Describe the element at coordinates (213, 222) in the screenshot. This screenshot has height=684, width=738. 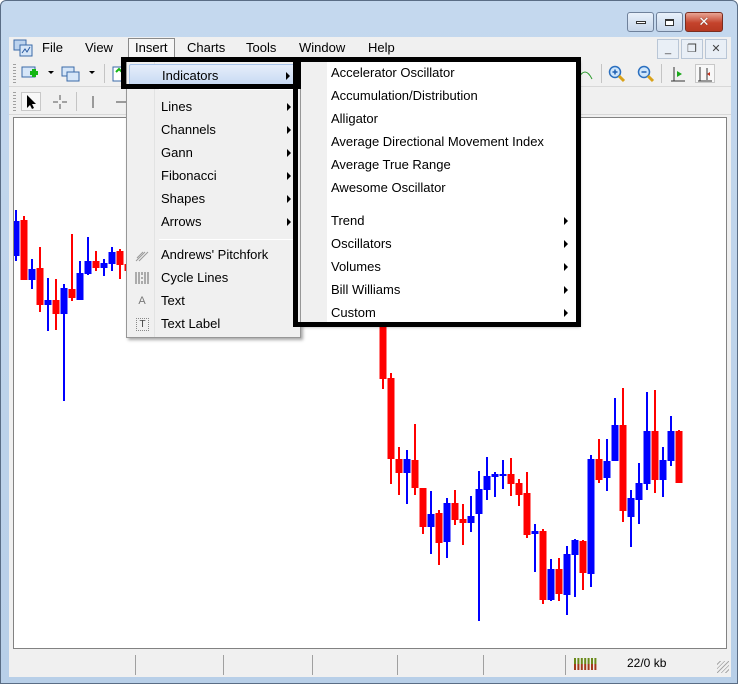
I see `menu-item-arrows: Arrows` at that location.